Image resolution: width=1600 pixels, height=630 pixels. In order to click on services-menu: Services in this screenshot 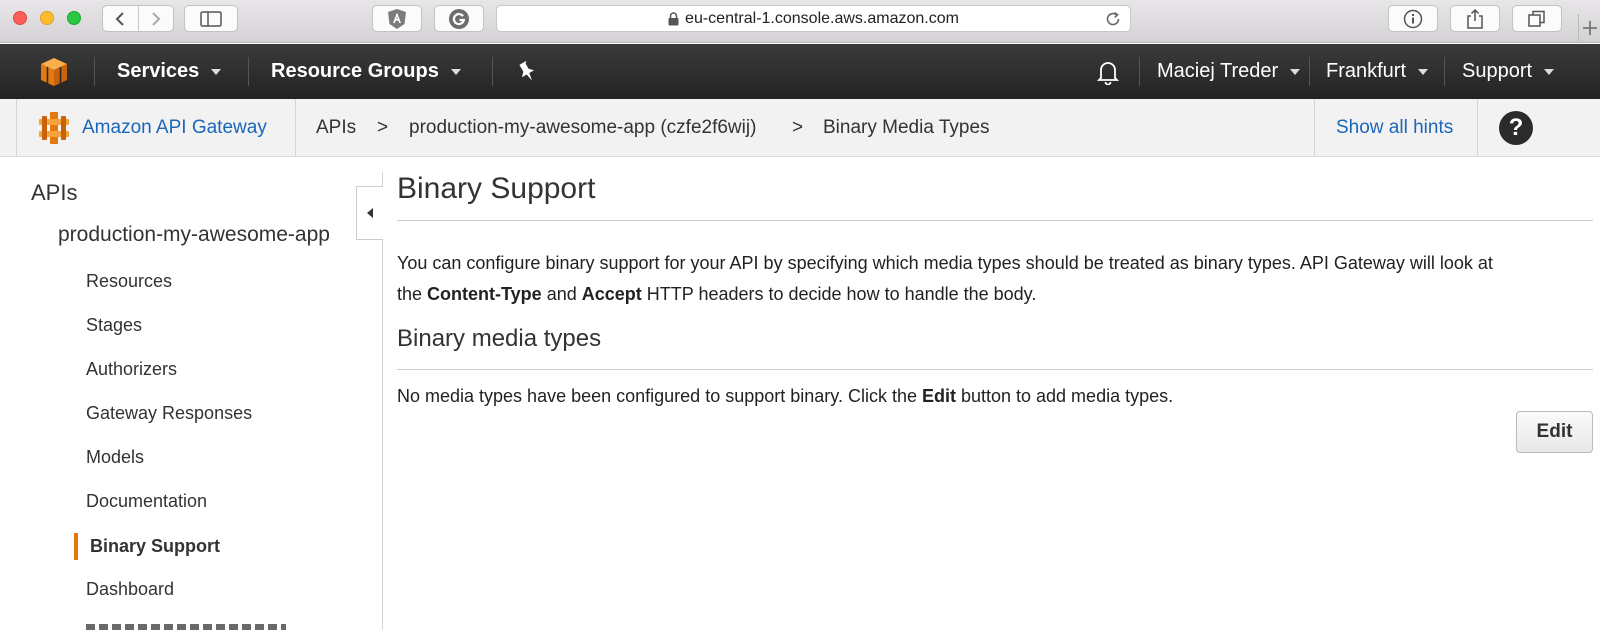, I will do `click(169, 71)`.